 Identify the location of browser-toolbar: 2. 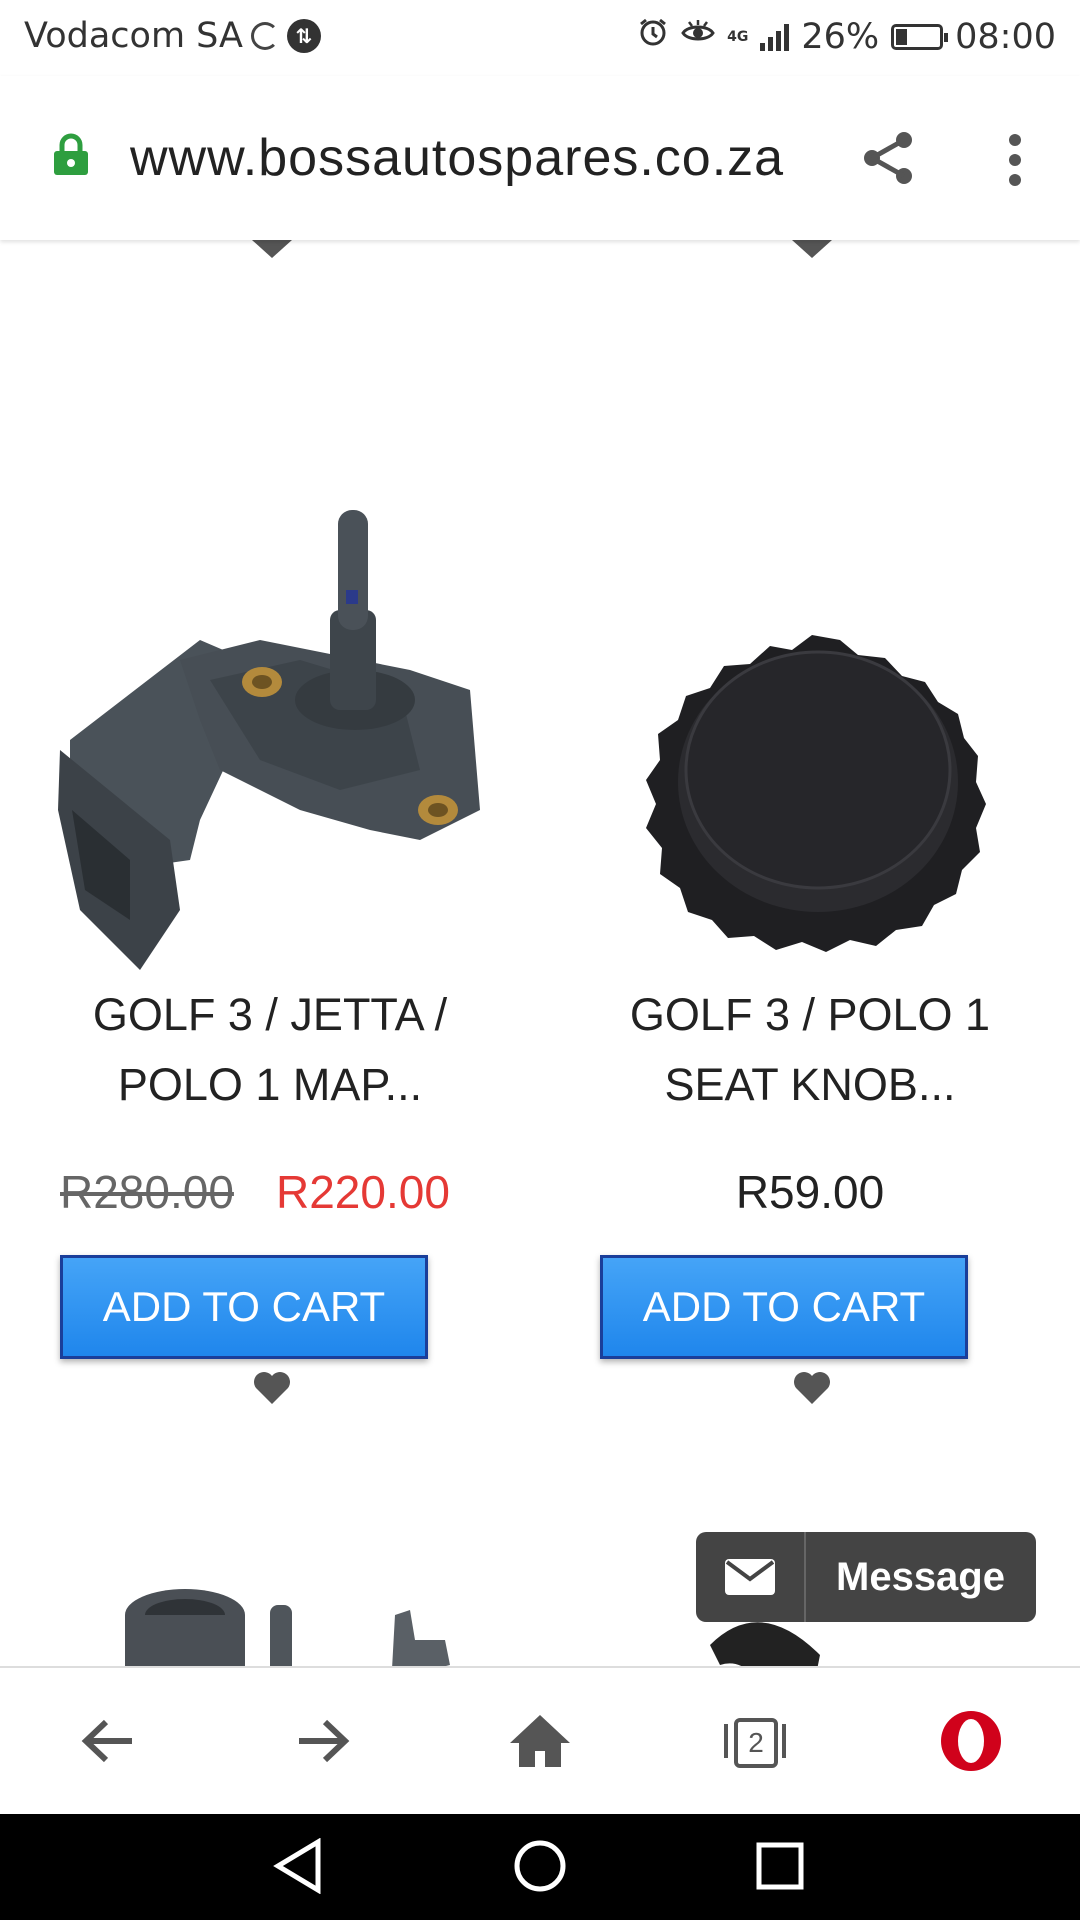
(540, 1740).